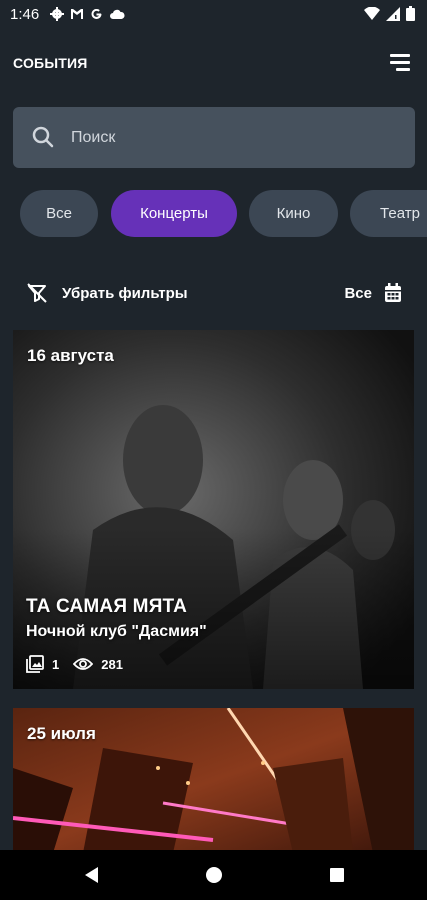 This screenshot has height=900, width=427. Describe the element at coordinates (372, 13) in the screenshot. I see `wifi-icon` at that location.